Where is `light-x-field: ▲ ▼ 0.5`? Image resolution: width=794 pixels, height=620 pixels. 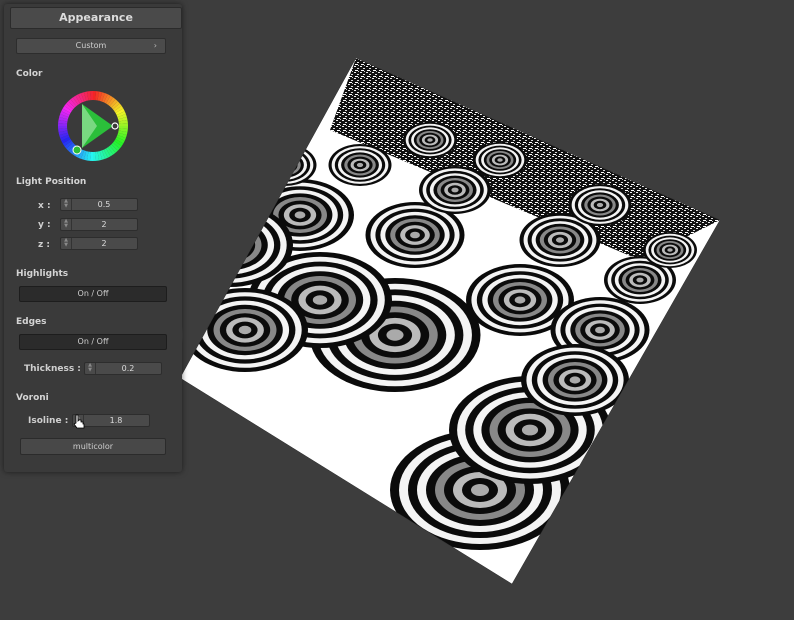
light-x-field: ▲ ▼ 0.5 is located at coordinates (99, 204).